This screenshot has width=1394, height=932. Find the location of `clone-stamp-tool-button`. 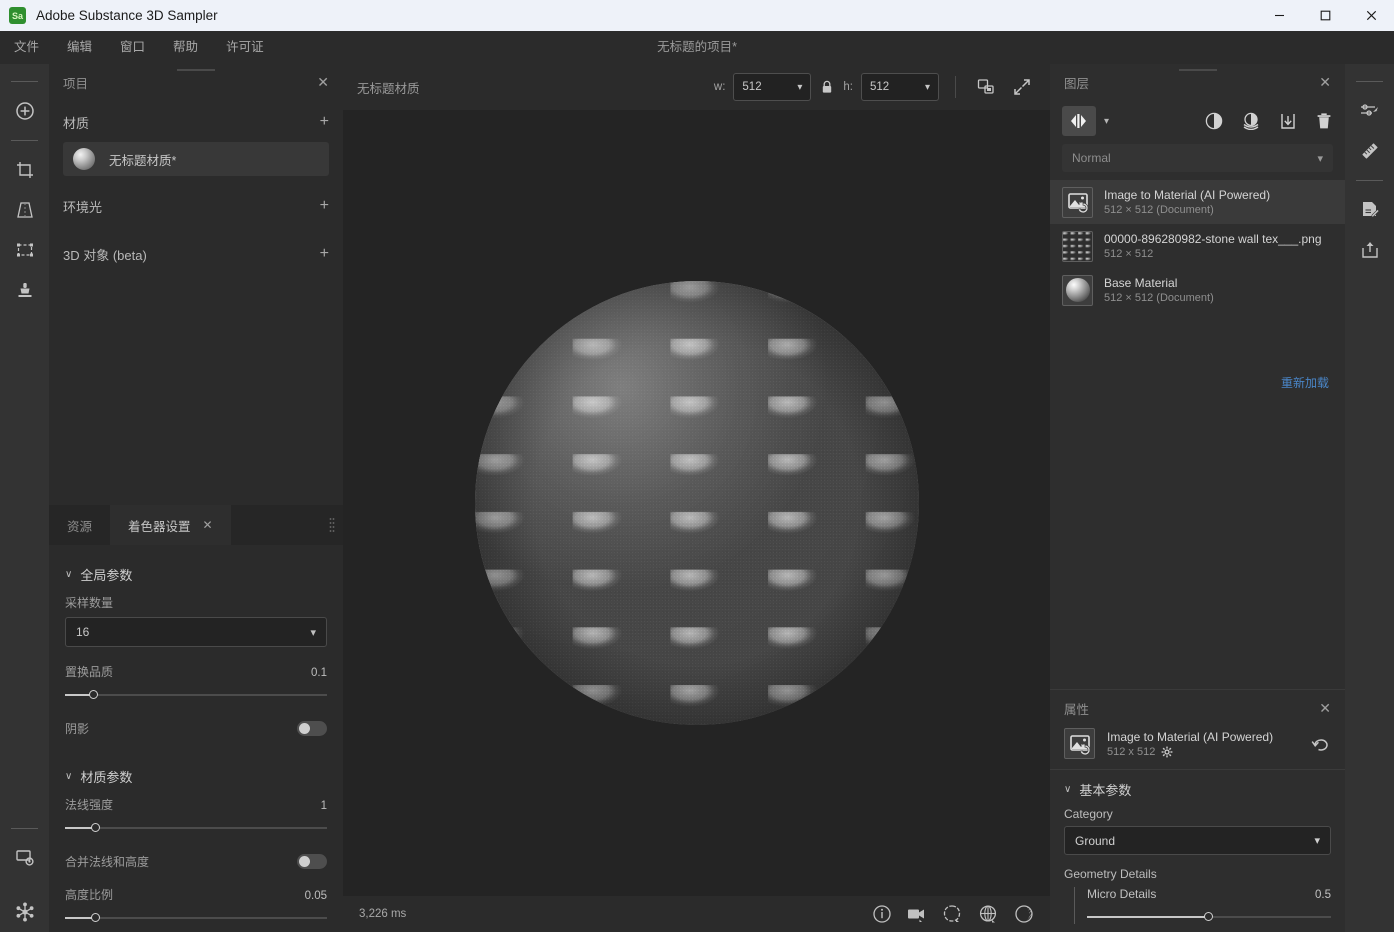

clone-stamp-tool-button is located at coordinates (25, 290).